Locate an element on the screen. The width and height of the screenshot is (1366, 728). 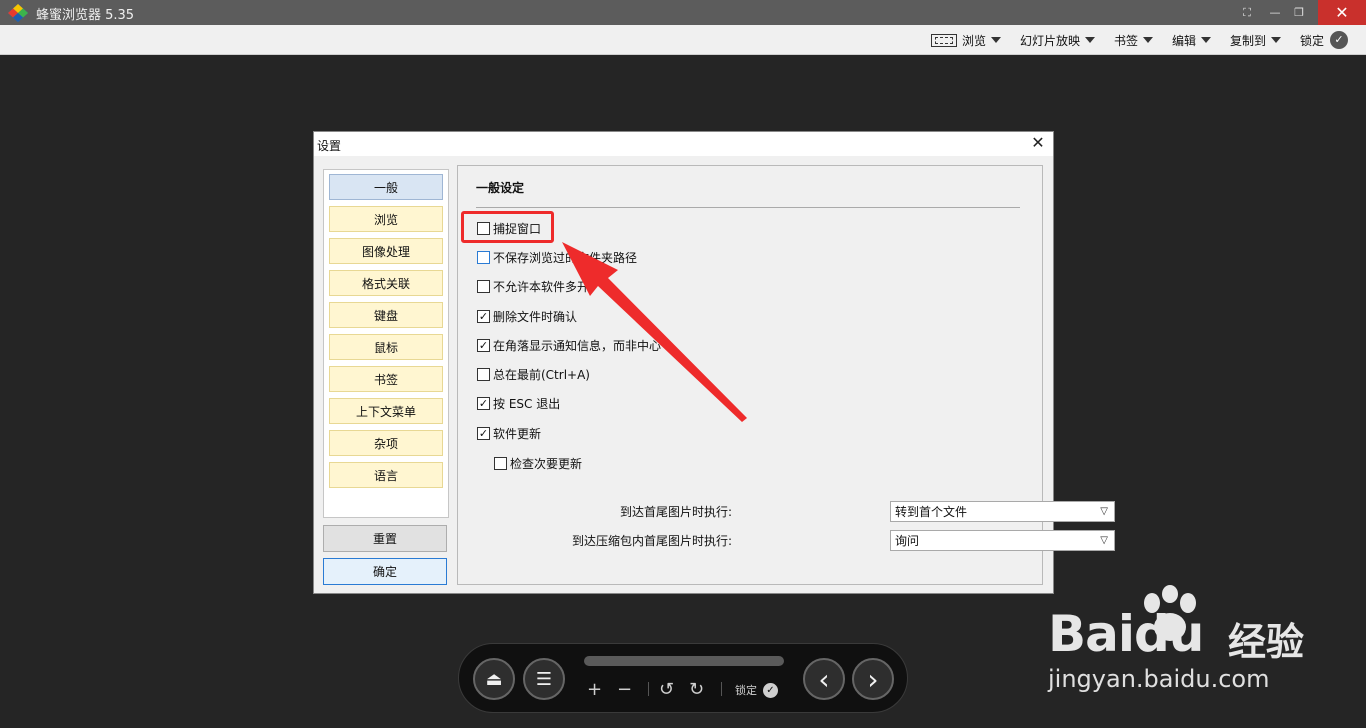
rotate-left-icon: ↺ is located at coordinates (666, 690).